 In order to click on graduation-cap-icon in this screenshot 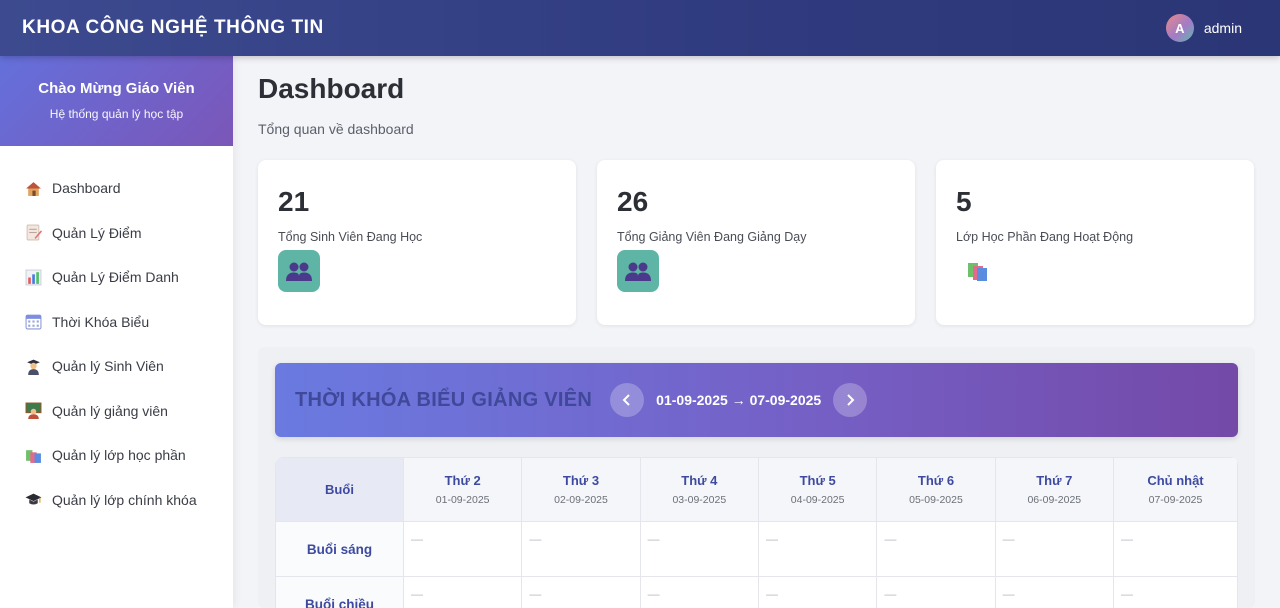, I will do `click(33, 500)`.